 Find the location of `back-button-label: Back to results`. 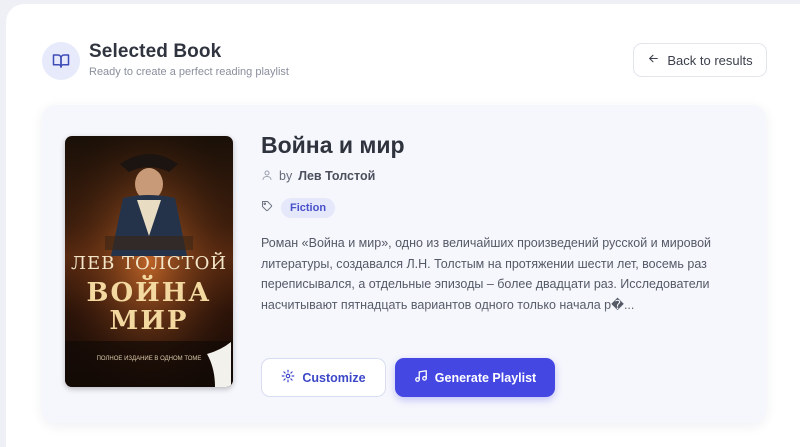

back-button-label: Back to results is located at coordinates (710, 60).